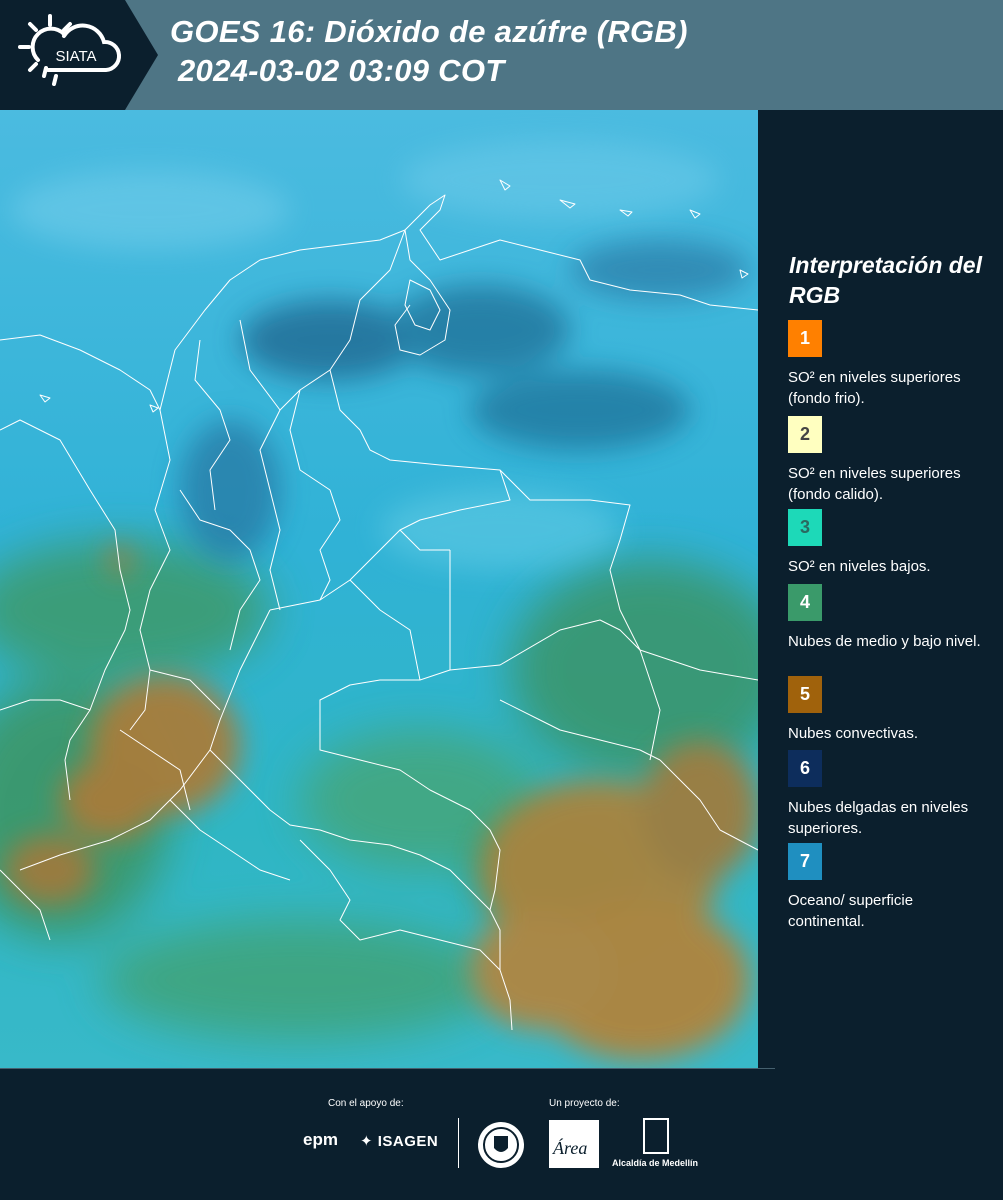 The width and height of the screenshot is (1003, 1200). What do you see at coordinates (888, 794) in the screenshot?
I see `legend-item-6: 6 Nubes delgadas en niveles superiores.` at bounding box center [888, 794].